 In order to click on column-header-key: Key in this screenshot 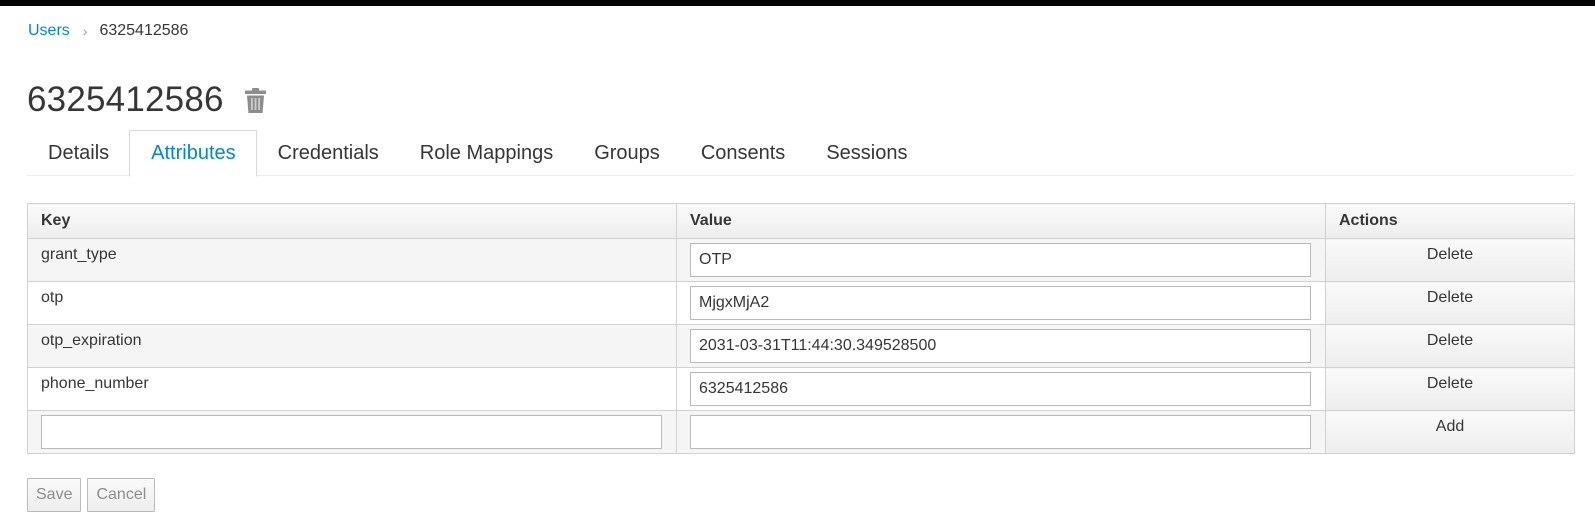, I will do `click(352, 221)`.